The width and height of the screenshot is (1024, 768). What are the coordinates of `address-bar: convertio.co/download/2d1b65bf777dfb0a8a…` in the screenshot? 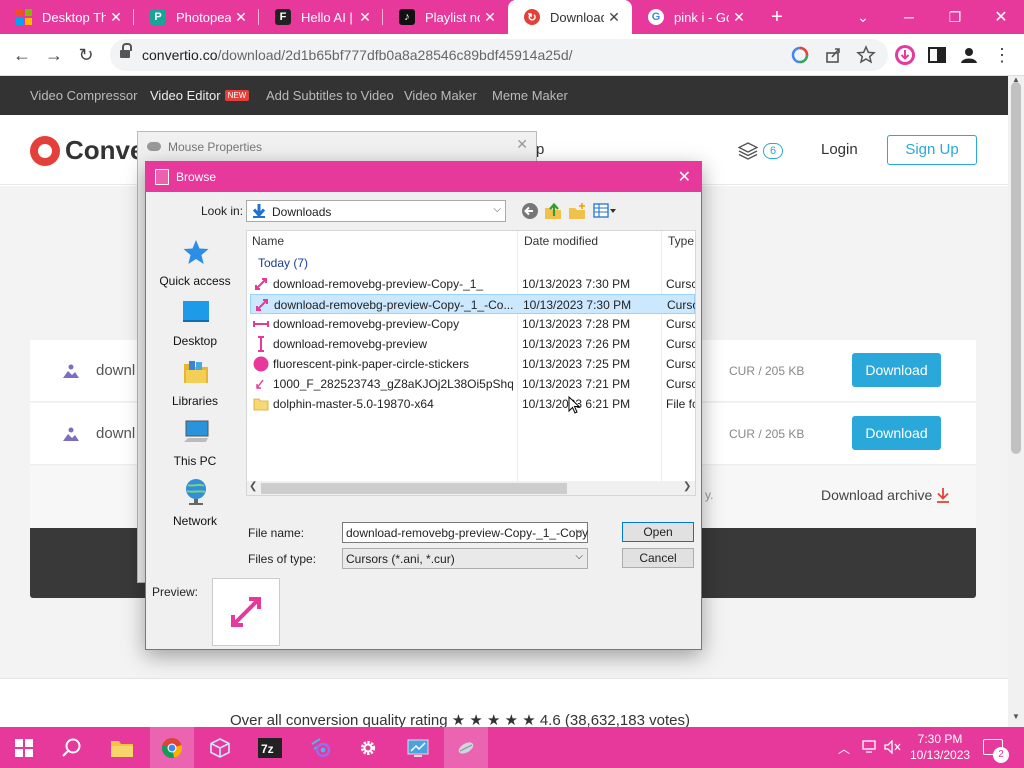 It's located at (499, 55).